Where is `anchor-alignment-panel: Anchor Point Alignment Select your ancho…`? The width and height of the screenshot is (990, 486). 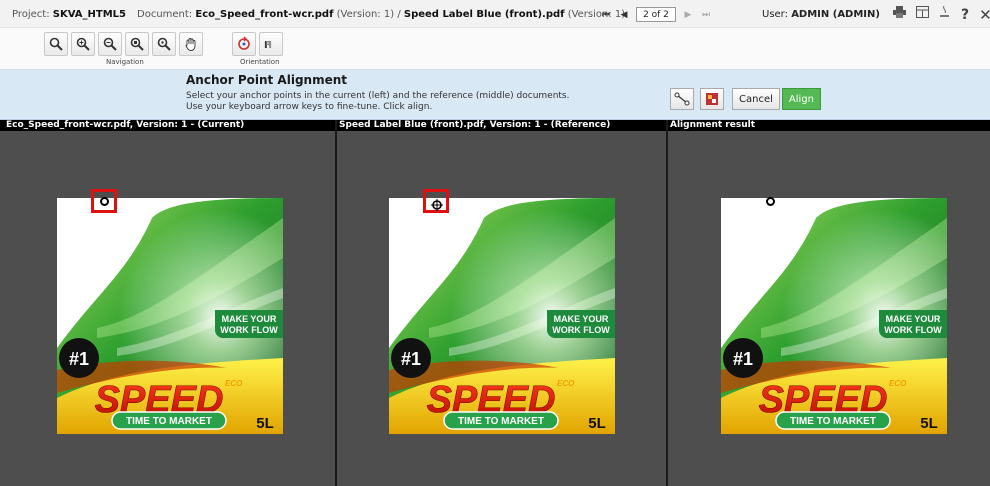
anchor-alignment-panel: Anchor Point Alignment Select your ancho… is located at coordinates (495, 95).